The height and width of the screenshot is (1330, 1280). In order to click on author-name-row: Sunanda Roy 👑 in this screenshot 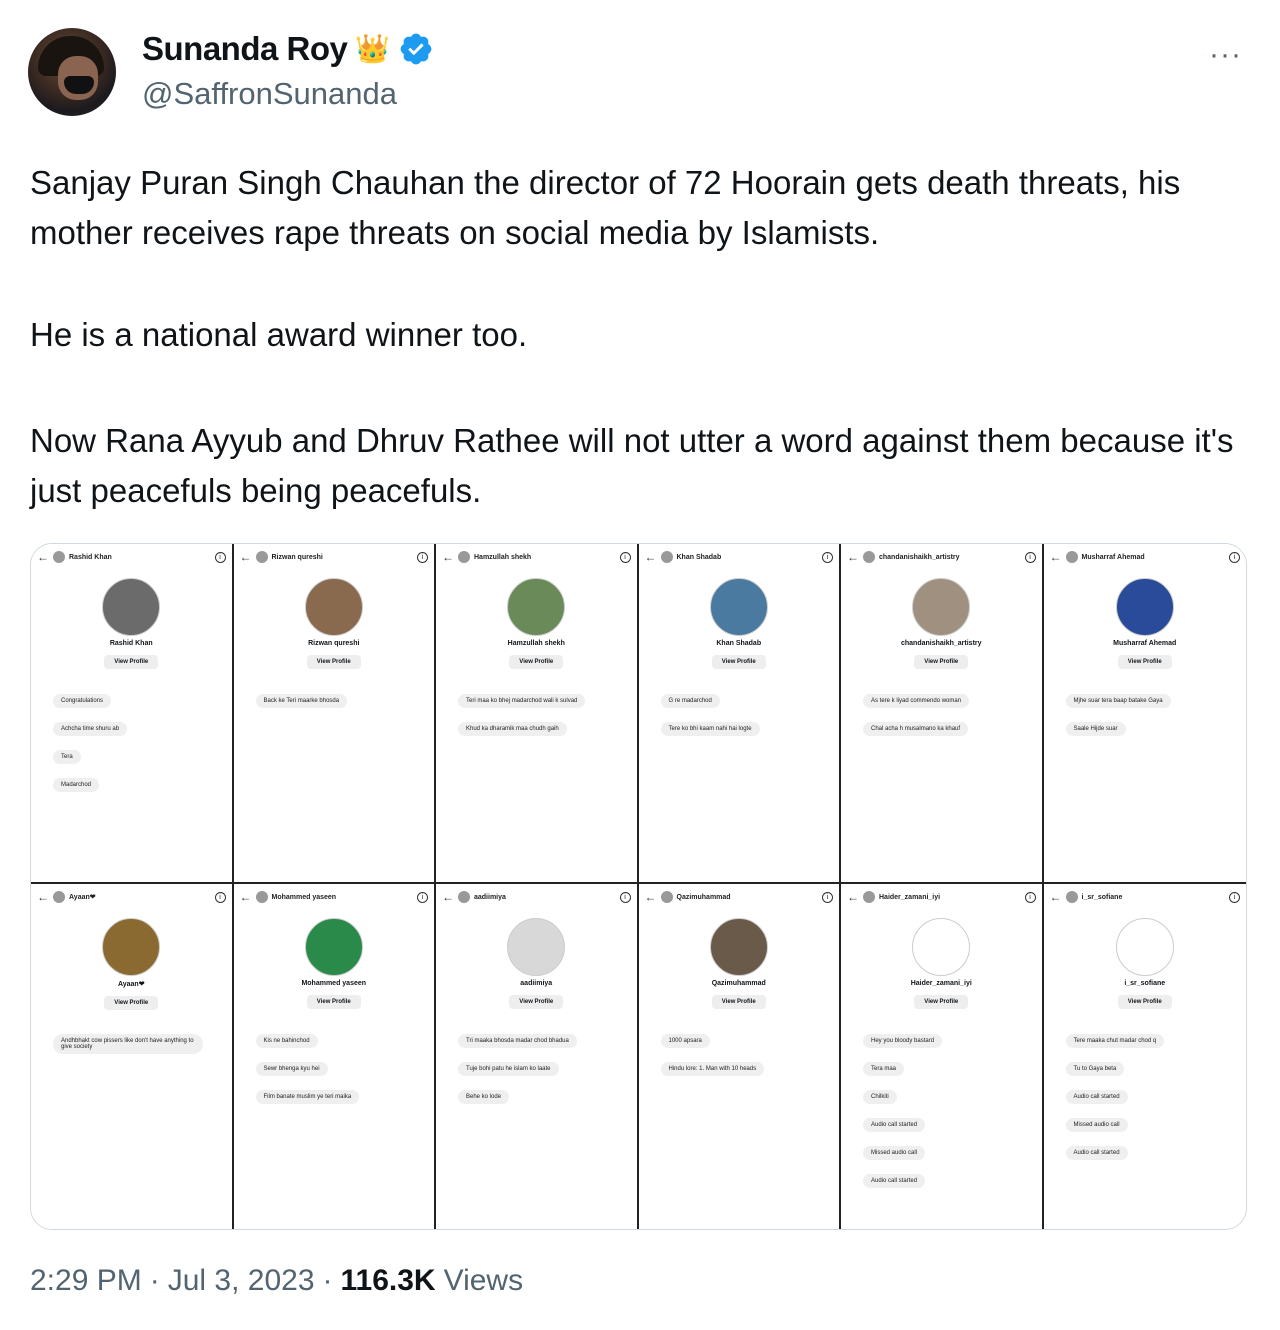, I will do `click(288, 49)`.